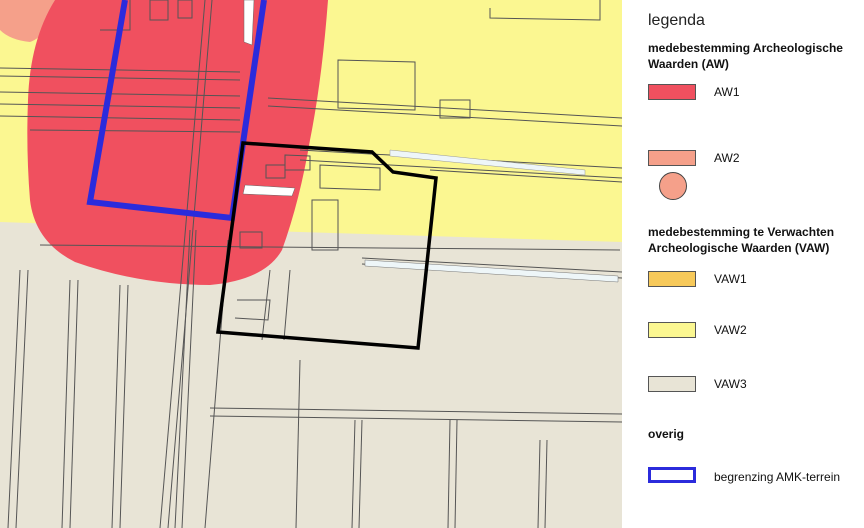 Image resolution: width=864 pixels, height=528 pixels. Describe the element at coordinates (666, 434) in the screenshot. I see `legend-heading-overig: overig` at that location.